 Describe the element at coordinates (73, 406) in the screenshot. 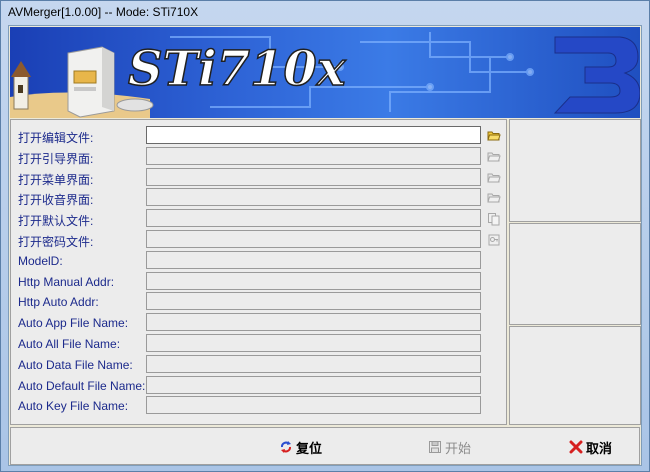

I see `field-label: Auto Key File Name:` at that location.